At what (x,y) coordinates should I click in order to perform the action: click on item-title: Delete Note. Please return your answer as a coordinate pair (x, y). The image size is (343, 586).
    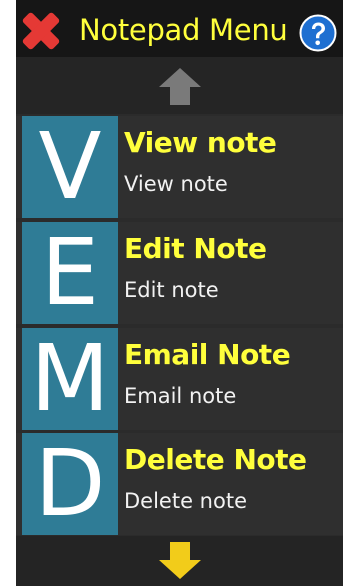
    Looking at the image, I should click on (215, 459).